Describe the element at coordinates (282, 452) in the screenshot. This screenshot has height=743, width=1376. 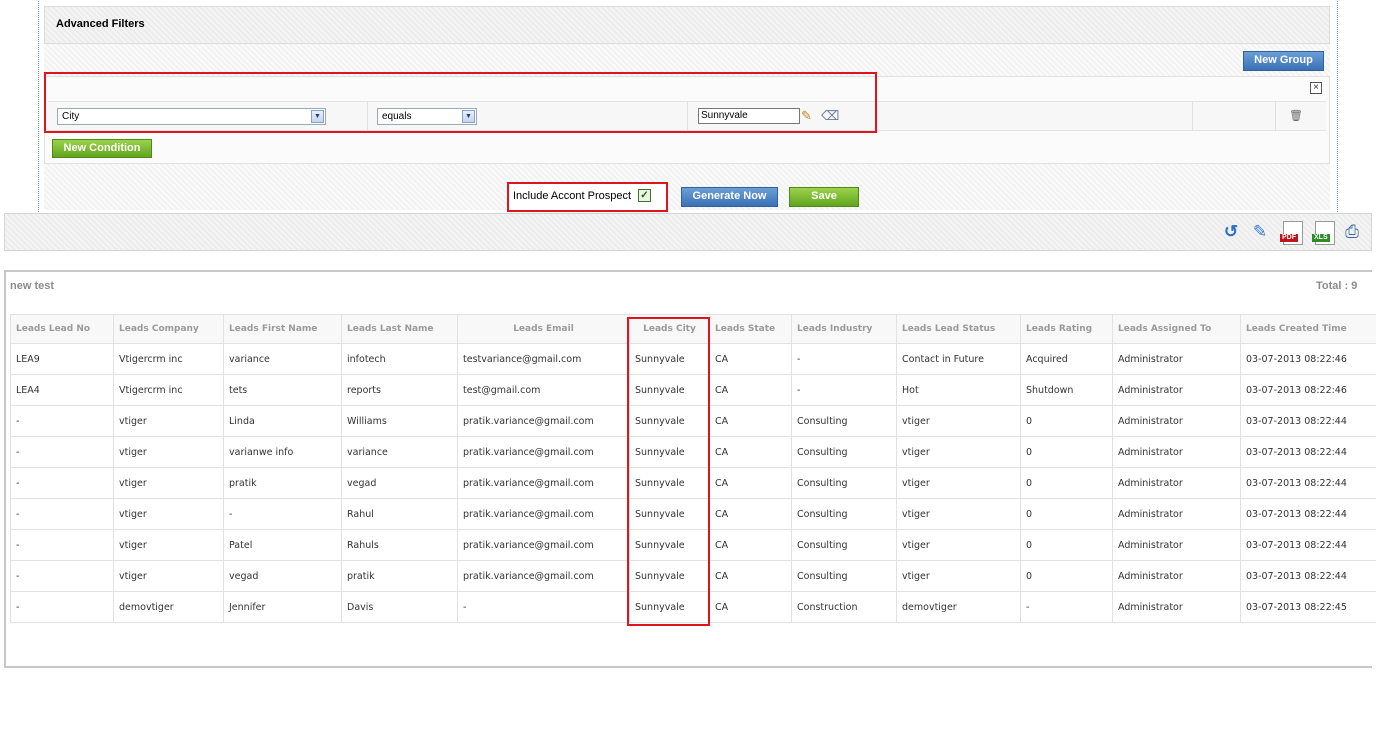
I see `table-cell: varianwe info` at that location.